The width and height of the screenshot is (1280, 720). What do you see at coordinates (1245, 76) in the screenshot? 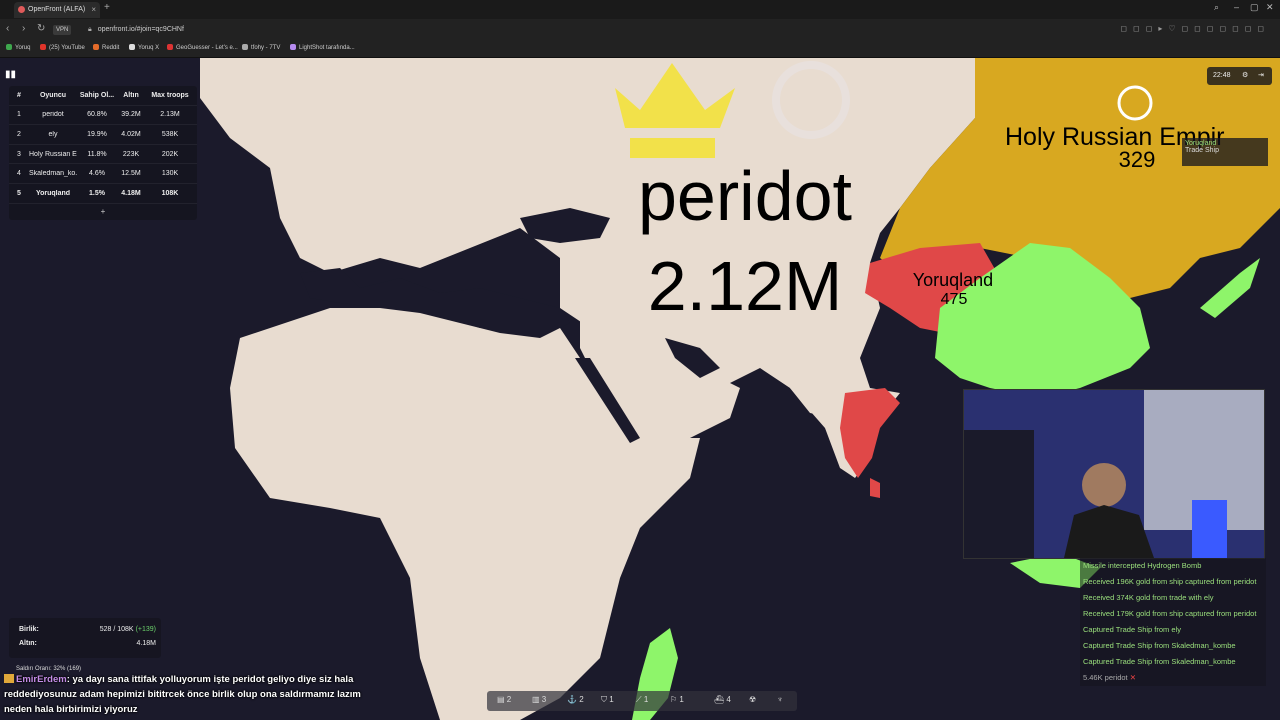
I see `settings-gear-icon: ⚙` at bounding box center [1245, 76].